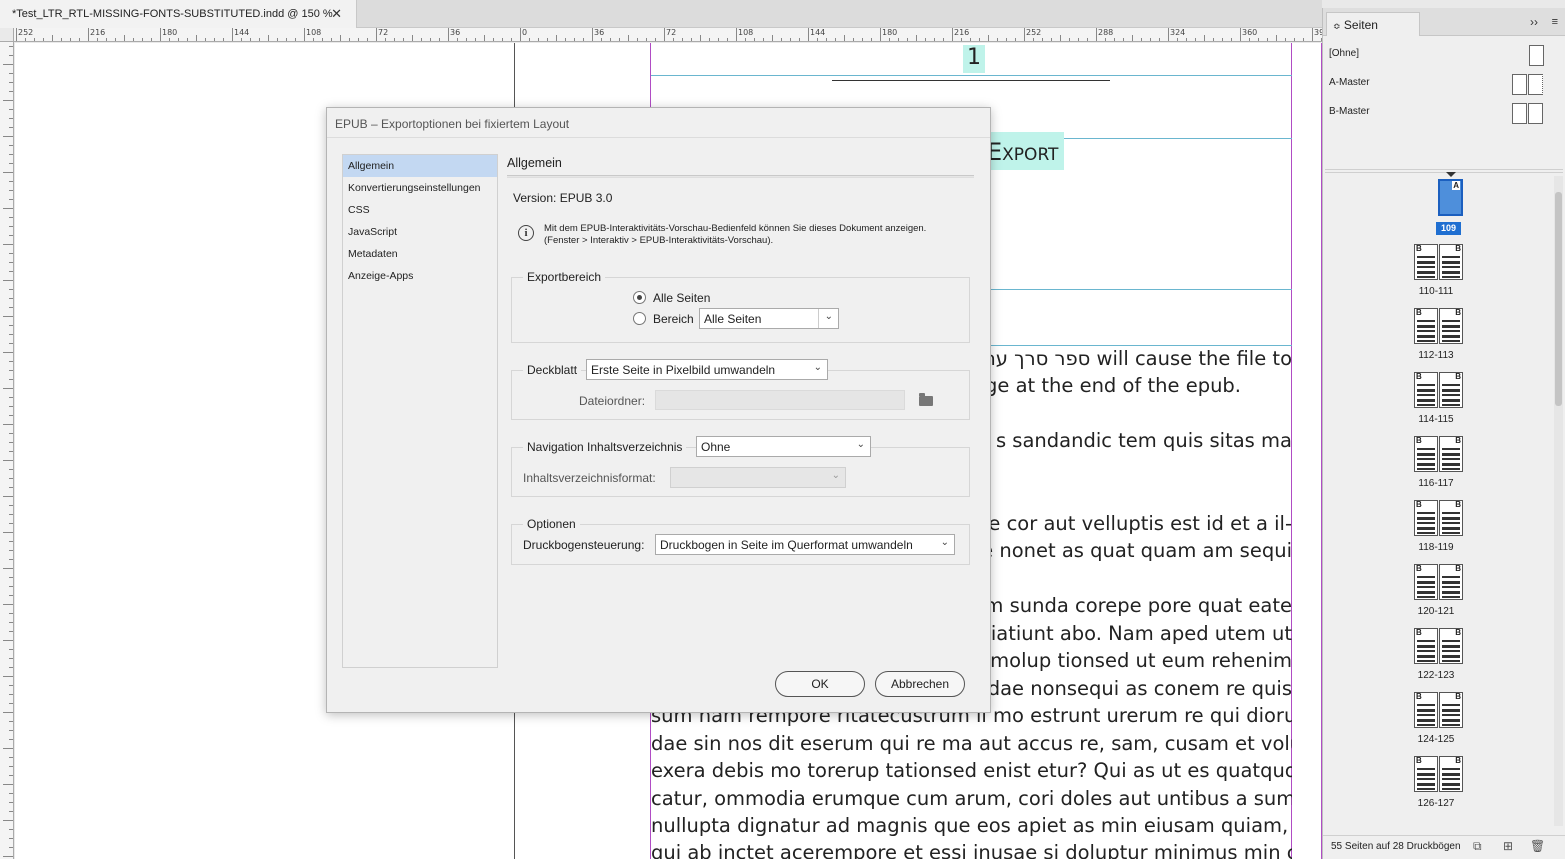 The image size is (1565, 859). Describe the element at coordinates (1535, 113) in the screenshot. I see `master-b-thumbnail-right` at that location.